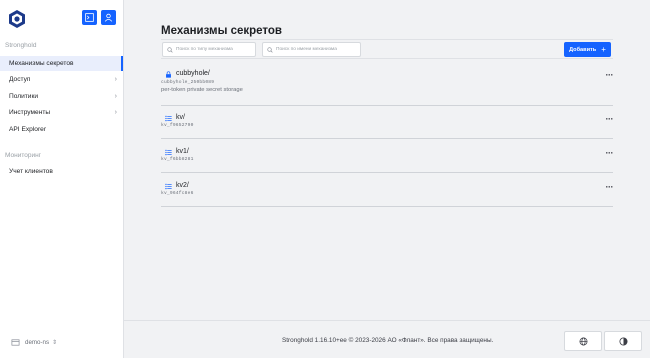 This screenshot has height=358, width=650. I want to click on secret-engine-row: kv/ kv_f9652790 ···, so click(387, 124).